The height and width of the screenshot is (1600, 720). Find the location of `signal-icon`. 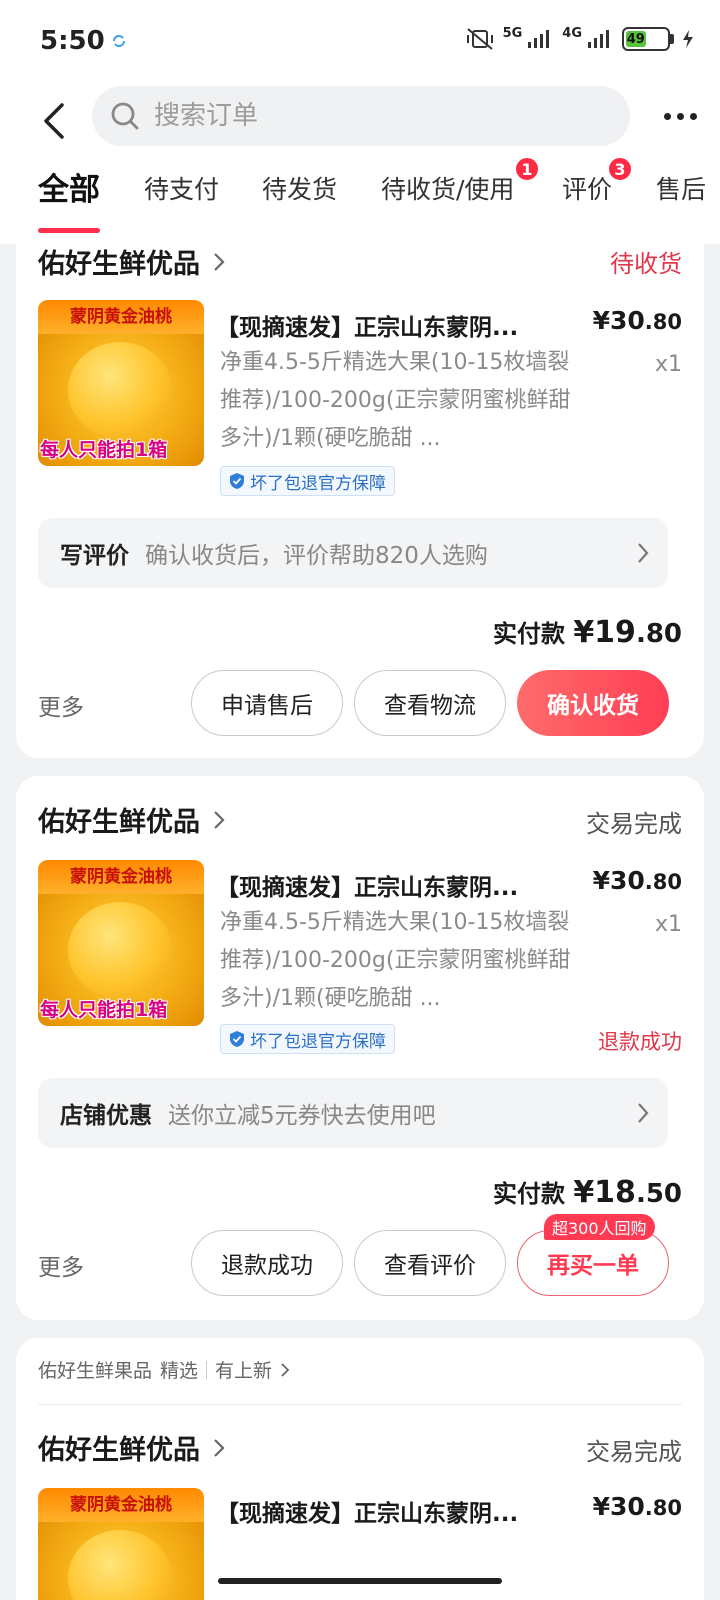

signal-icon is located at coordinates (539, 39).